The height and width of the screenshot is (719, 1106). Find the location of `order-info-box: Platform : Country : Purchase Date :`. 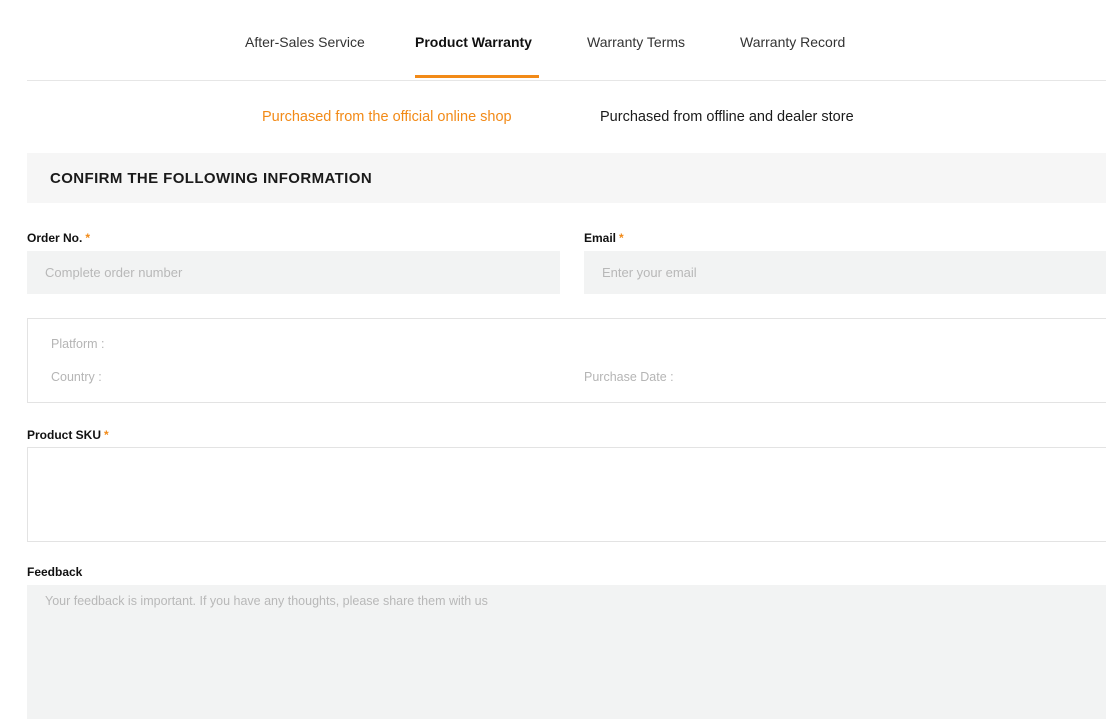

order-info-box: Platform : Country : Purchase Date : is located at coordinates (566, 360).